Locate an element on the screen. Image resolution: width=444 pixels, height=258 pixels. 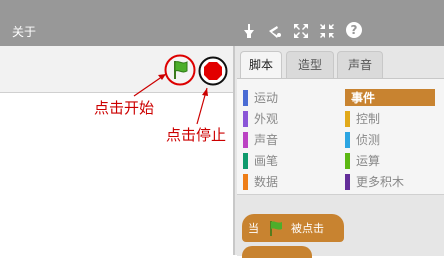
help-icon: ? is located at coordinates (354, 30).